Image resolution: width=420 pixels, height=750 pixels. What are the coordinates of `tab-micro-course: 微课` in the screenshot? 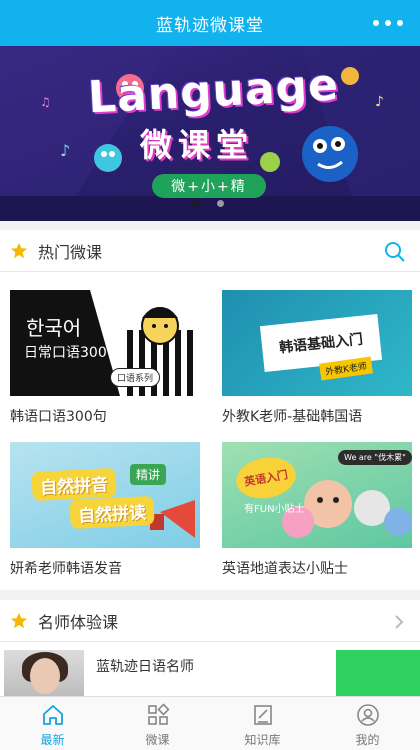 It's located at (157, 723).